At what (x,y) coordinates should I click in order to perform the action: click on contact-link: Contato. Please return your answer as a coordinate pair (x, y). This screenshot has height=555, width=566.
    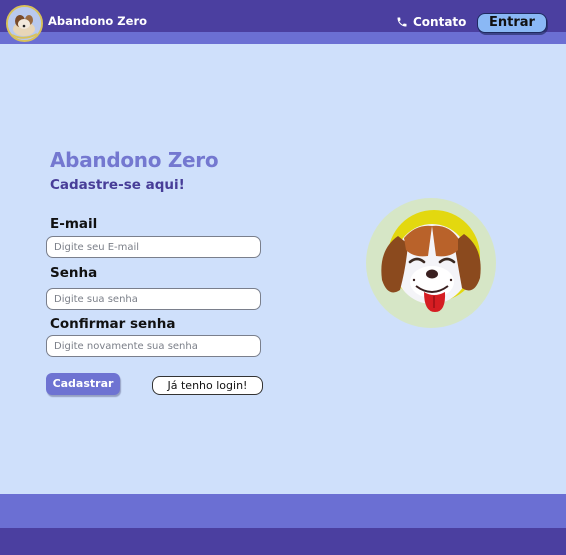
    Looking at the image, I should click on (431, 22).